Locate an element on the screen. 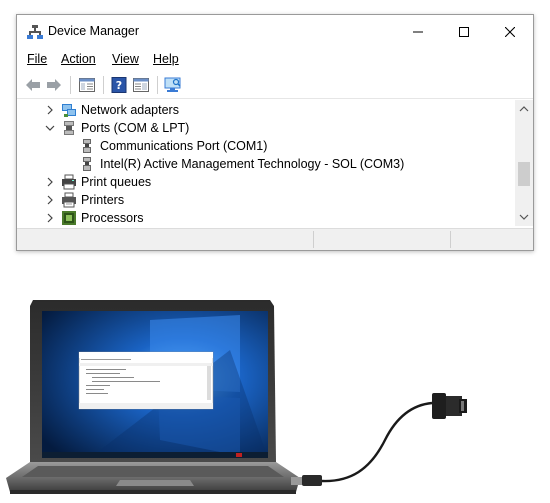 This screenshot has width=550, height=503. scan-hardware-button is located at coordinates (173, 85).